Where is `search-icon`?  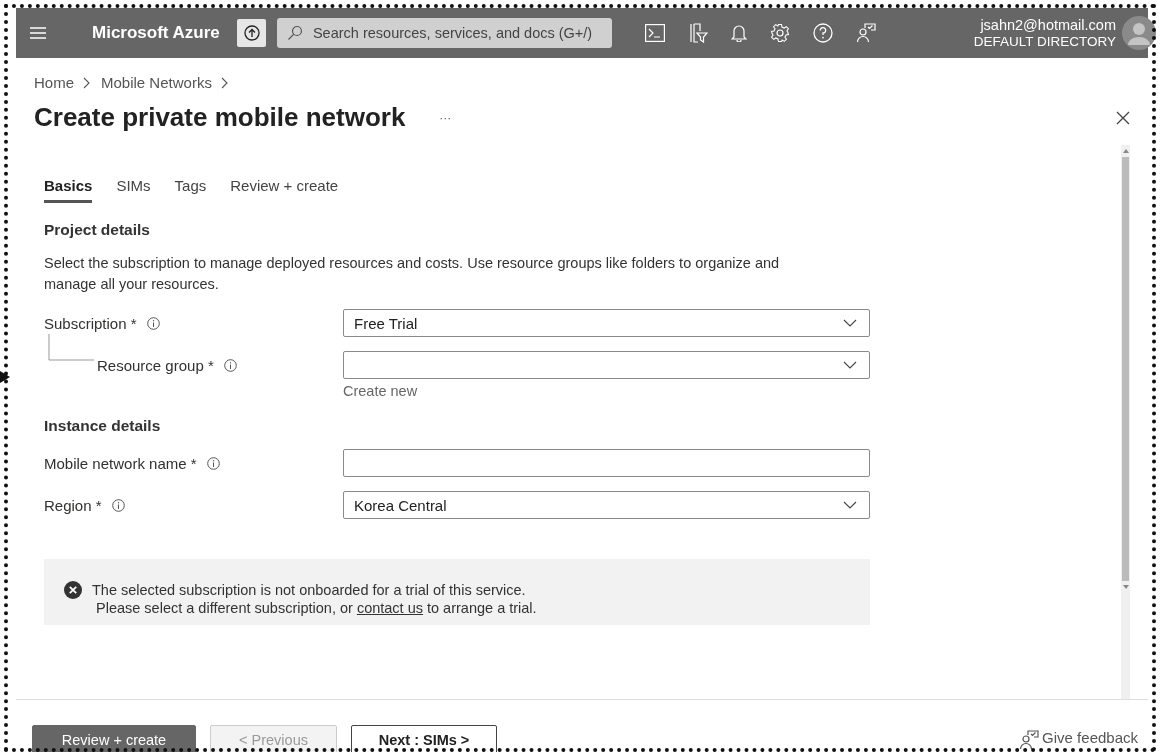
search-icon is located at coordinates (295, 33).